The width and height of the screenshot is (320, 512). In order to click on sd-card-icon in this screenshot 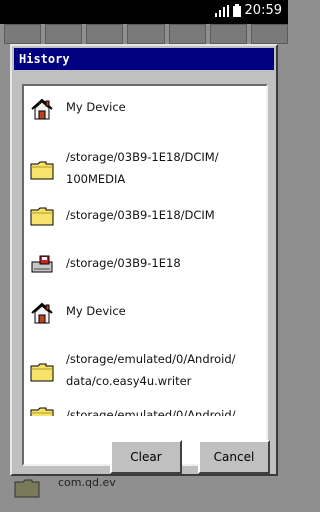, I will do `click(42, 266)`.